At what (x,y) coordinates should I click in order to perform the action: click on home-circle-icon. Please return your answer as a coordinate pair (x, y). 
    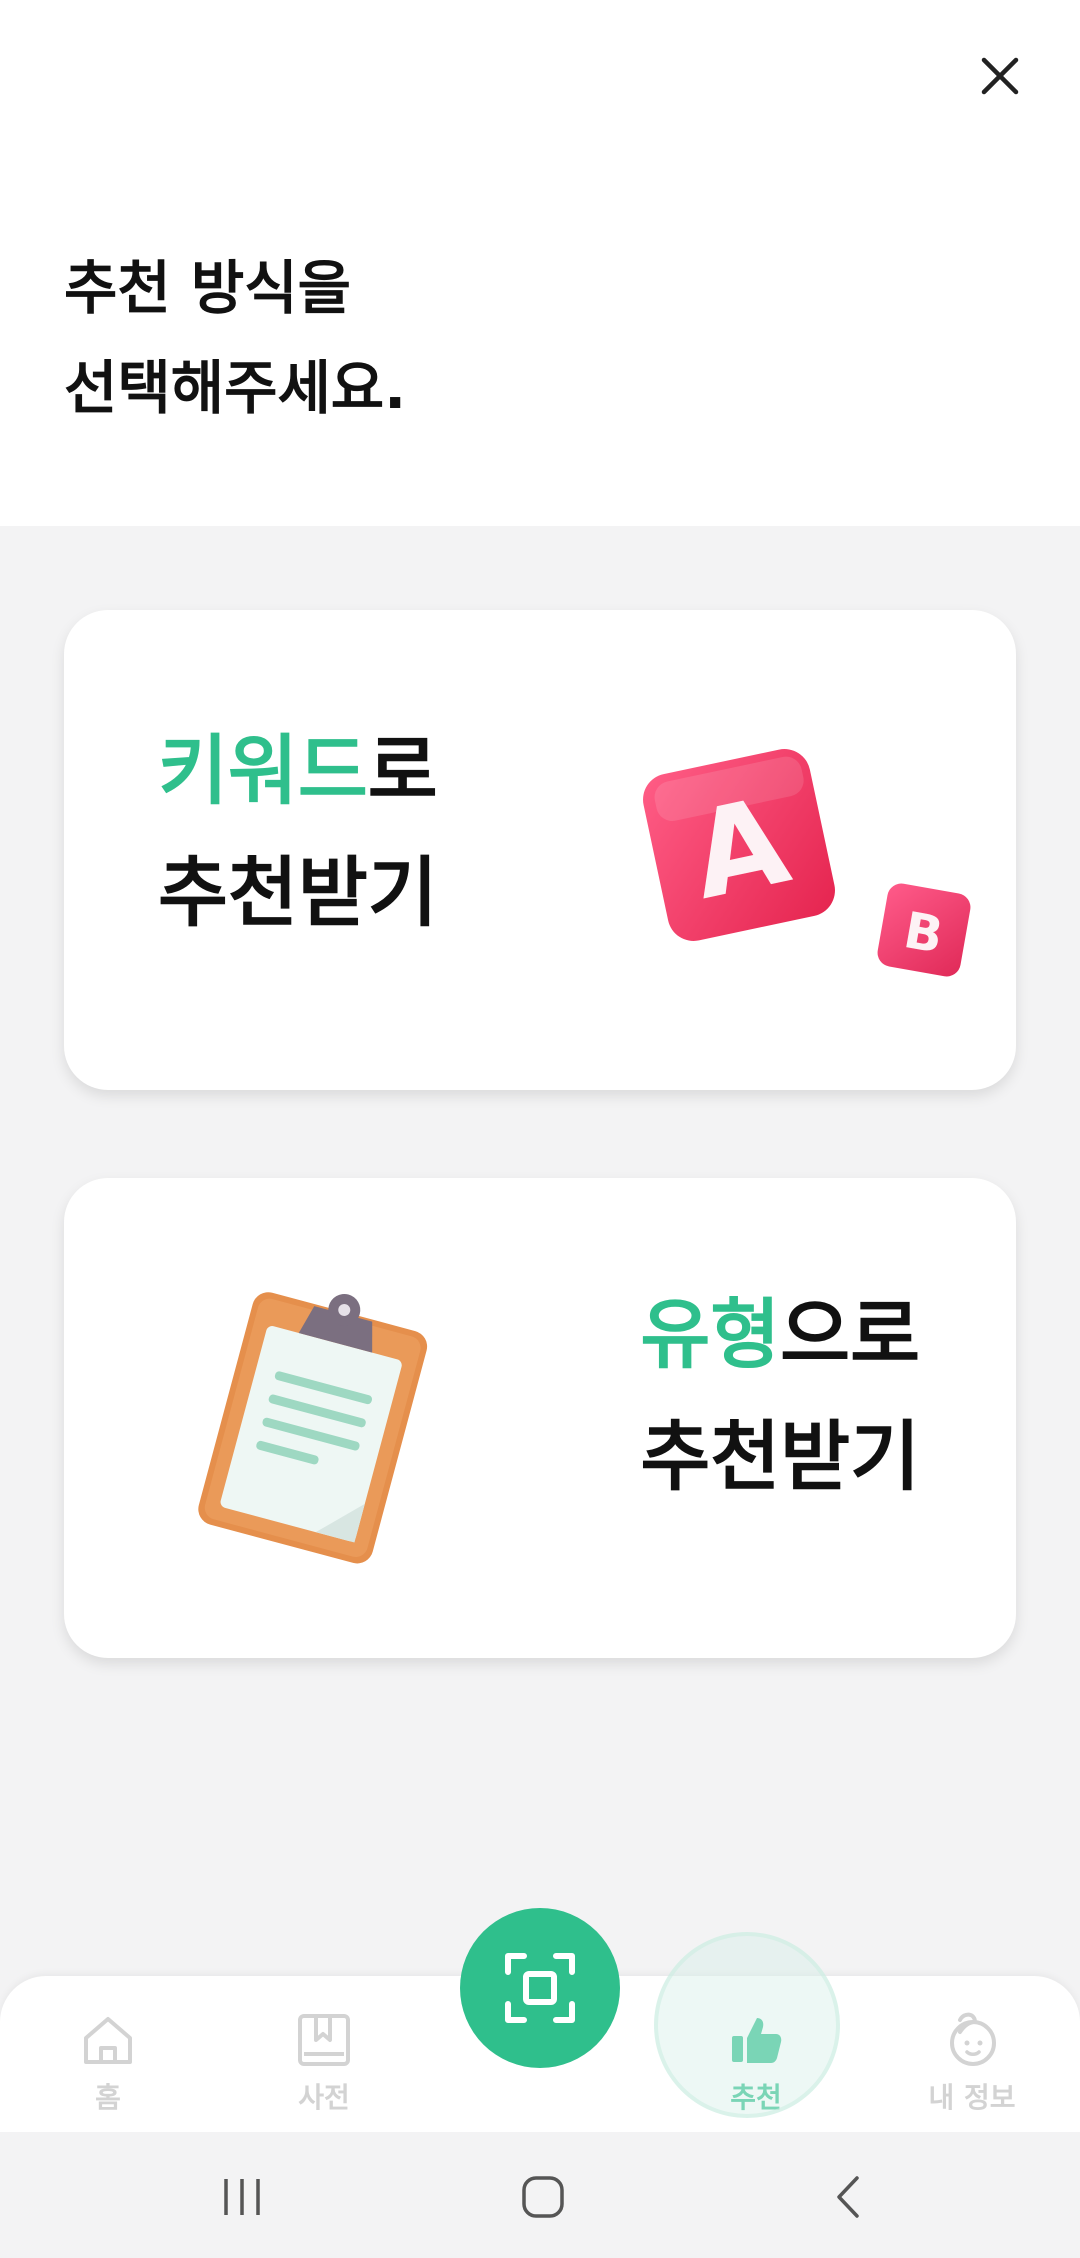
    Looking at the image, I should click on (543, 2197).